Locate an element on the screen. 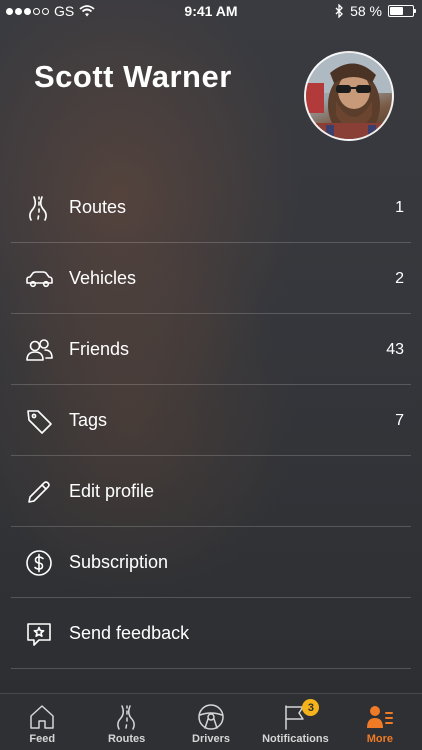  bluetooth-icon is located at coordinates (339, 11).